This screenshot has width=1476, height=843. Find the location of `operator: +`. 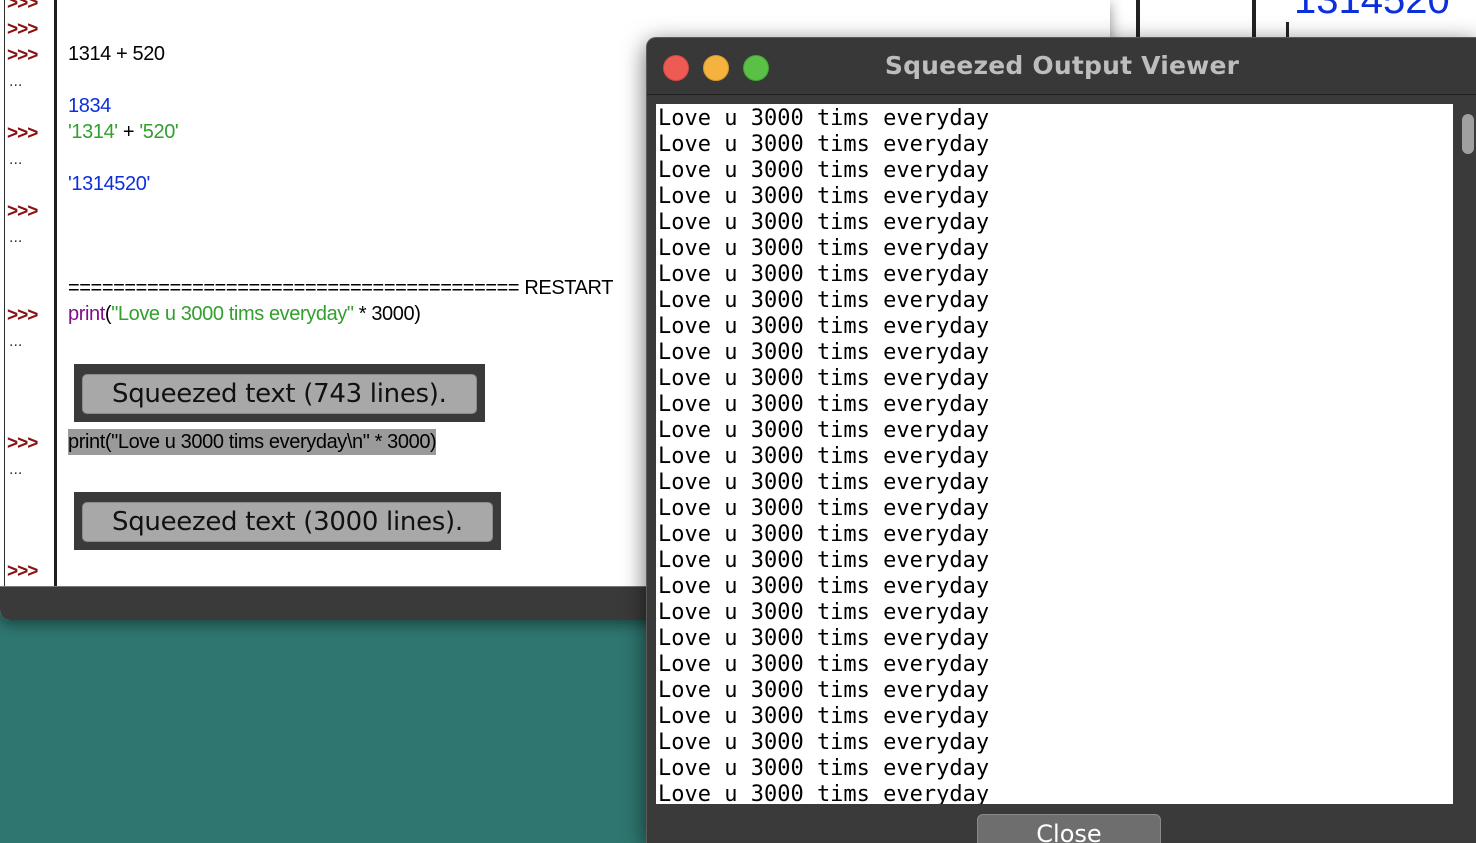

operator: + is located at coordinates (128, 132).